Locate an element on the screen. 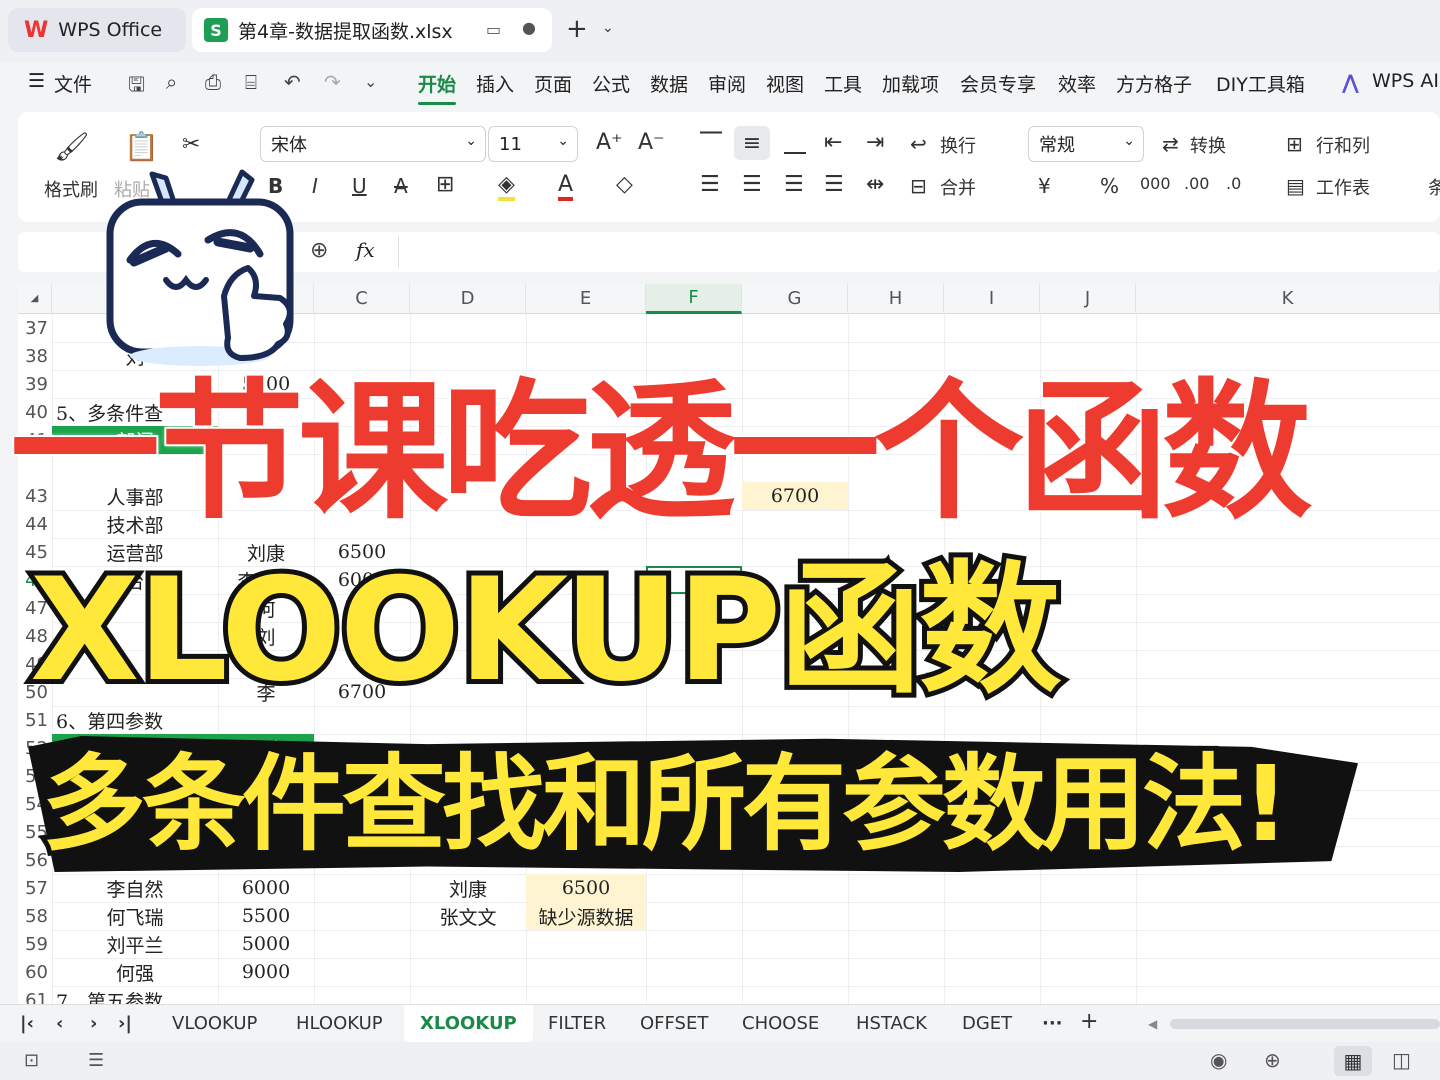 The image size is (1440, 1080). prev-sheet-icon: ‹ is located at coordinates (59, 1023).